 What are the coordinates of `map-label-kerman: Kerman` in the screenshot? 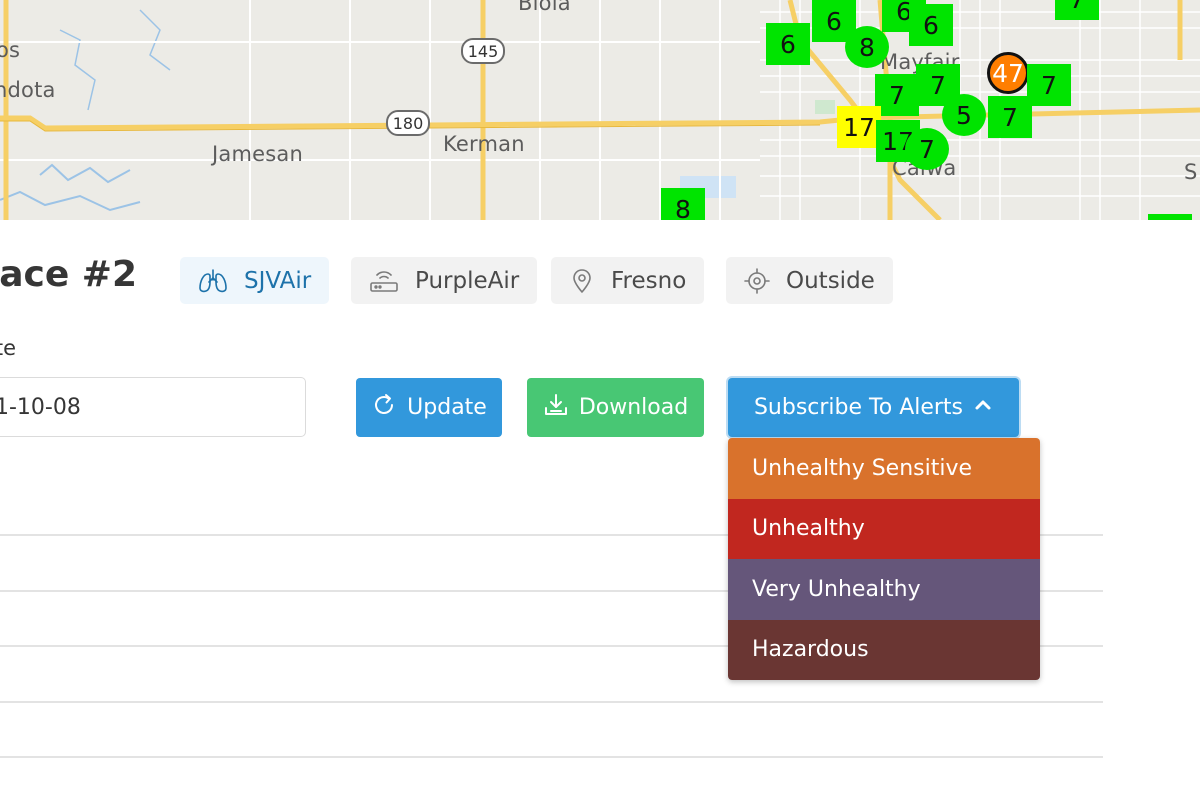 It's located at (484, 144).